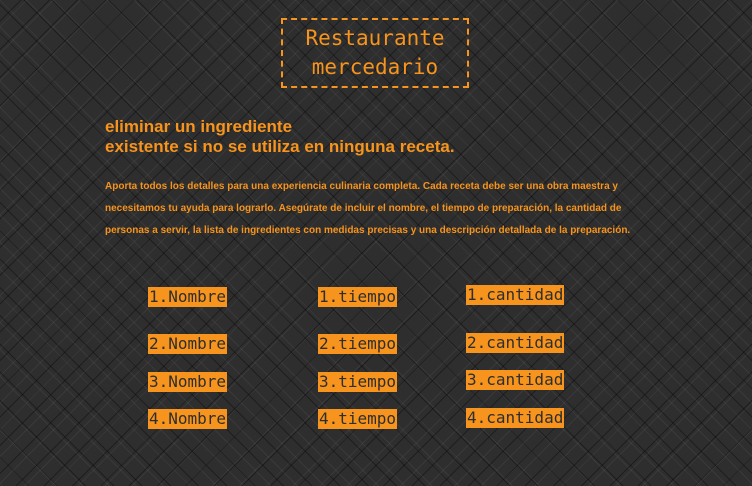  What do you see at coordinates (188, 419) in the screenshot?
I see `nombre-field-4: 4.Nombre` at bounding box center [188, 419].